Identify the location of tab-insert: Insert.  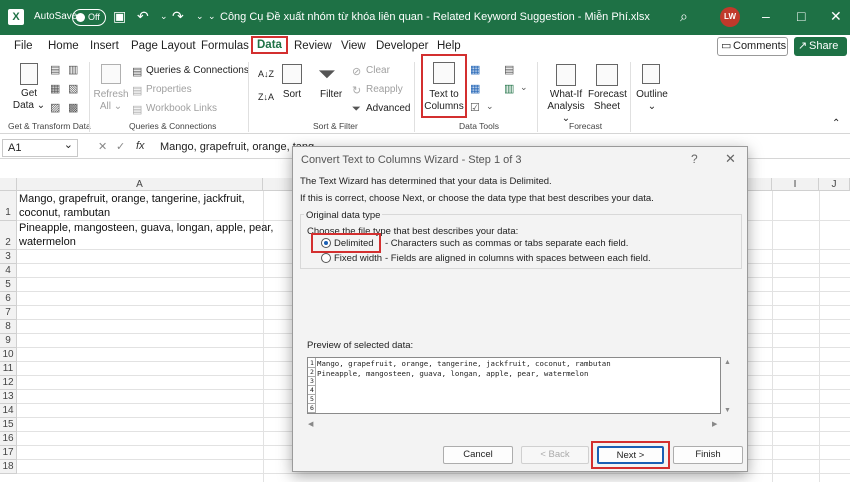
(104, 46).